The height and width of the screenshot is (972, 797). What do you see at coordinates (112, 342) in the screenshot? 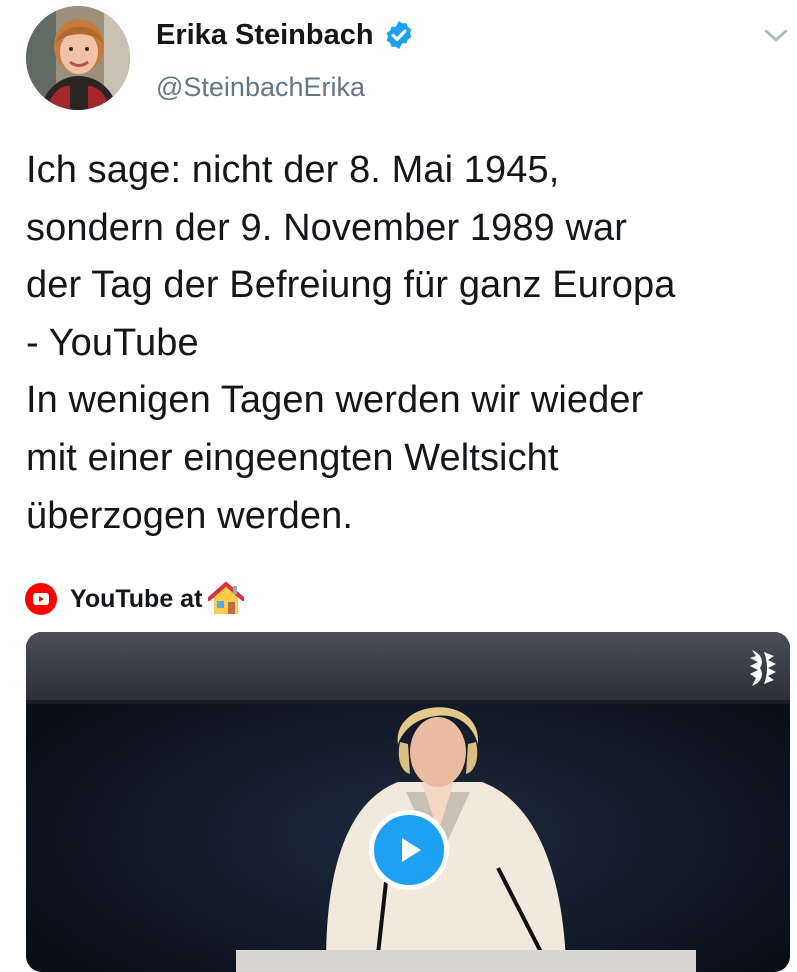
I see `tweet-text-line: - YouTube` at bounding box center [112, 342].